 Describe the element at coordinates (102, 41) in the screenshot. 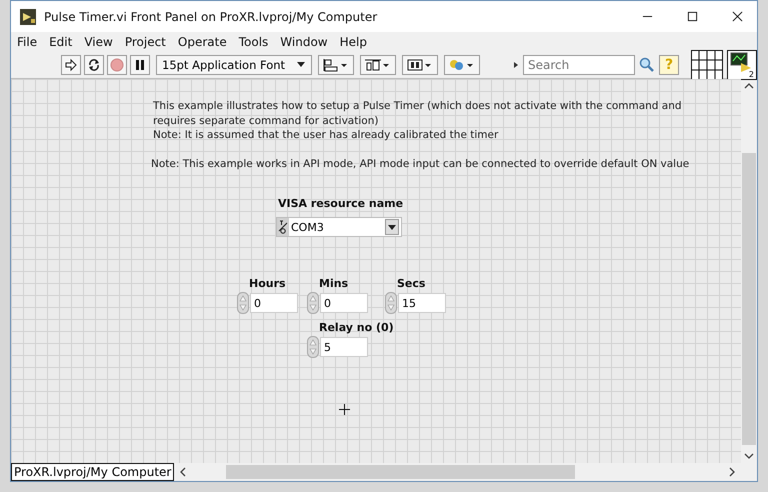

I see `menu-item: View` at that location.